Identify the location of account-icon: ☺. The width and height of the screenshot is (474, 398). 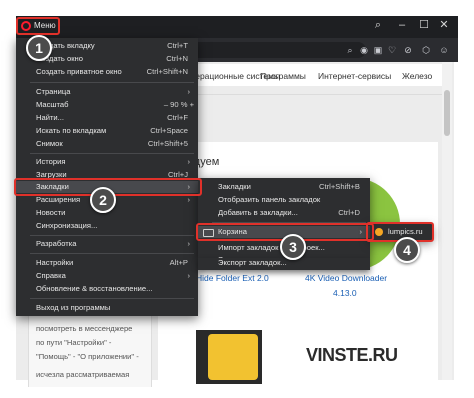
(444, 50).